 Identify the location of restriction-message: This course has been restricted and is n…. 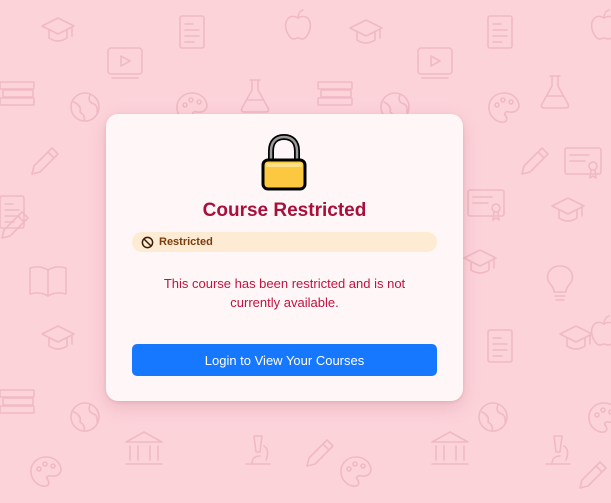
(284, 293).